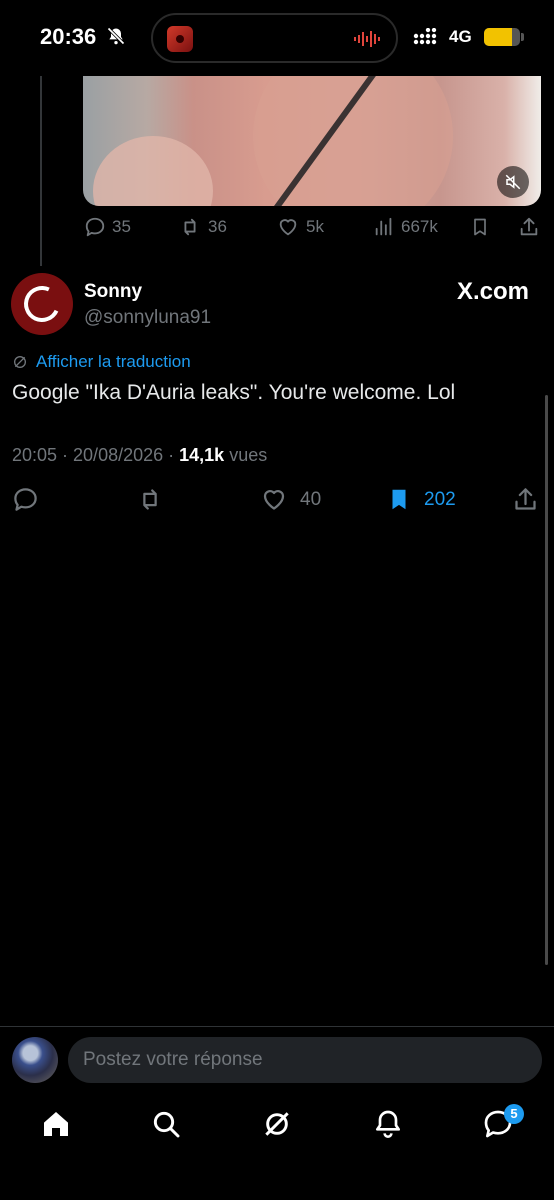  Describe the element at coordinates (107, 227) in the screenshot. I see `reply-button: 35` at that location.